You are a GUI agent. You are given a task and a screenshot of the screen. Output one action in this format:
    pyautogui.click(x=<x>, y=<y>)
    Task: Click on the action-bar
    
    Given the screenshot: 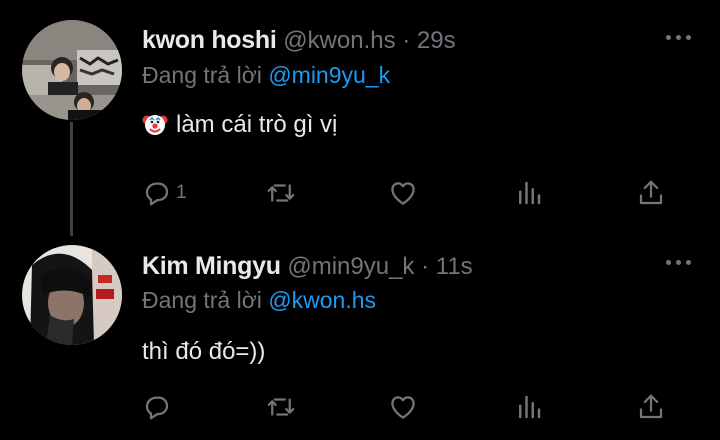 What is the action you would take?
    pyautogui.click(x=412, y=407)
    